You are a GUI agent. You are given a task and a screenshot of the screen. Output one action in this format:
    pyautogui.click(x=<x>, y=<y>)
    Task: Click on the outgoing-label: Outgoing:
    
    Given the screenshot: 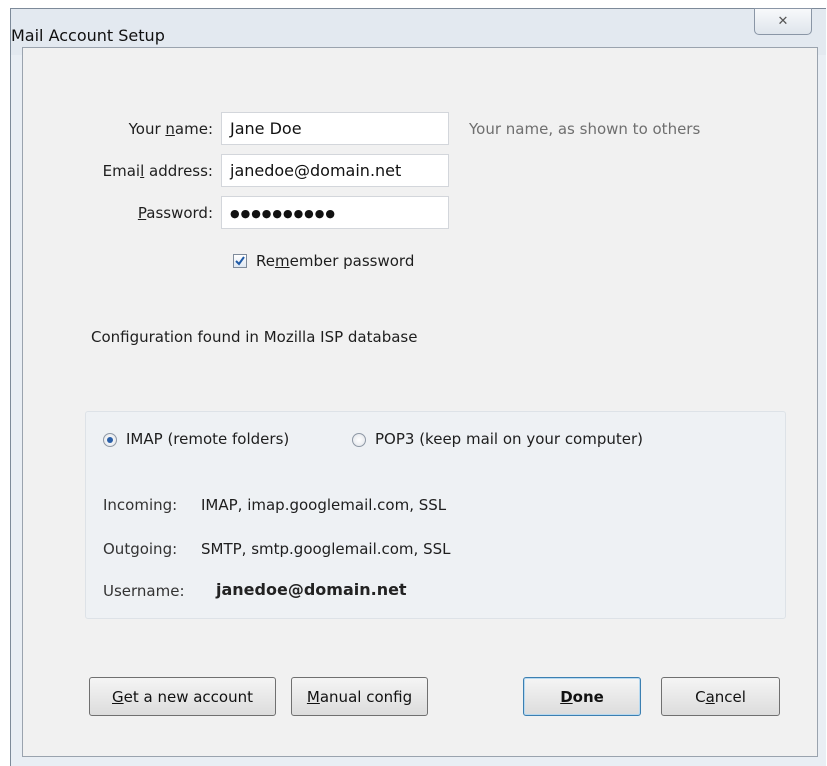 What is the action you would take?
    pyautogui.click(x=140, y=549)
    